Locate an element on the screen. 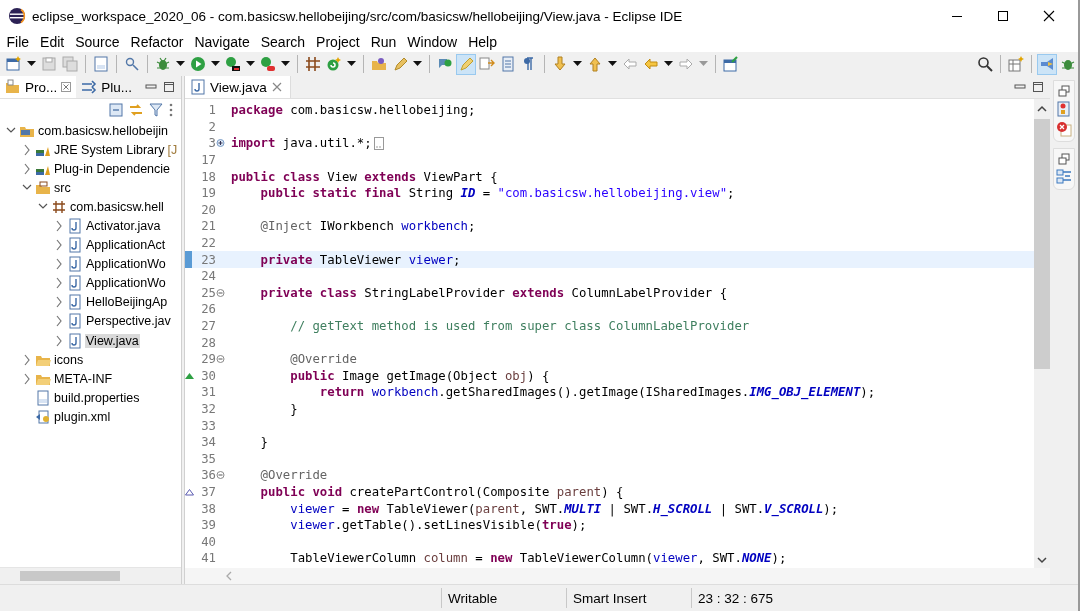 The image size is (1080, 611). last-edit-icon is located at coordinates (630, 64).